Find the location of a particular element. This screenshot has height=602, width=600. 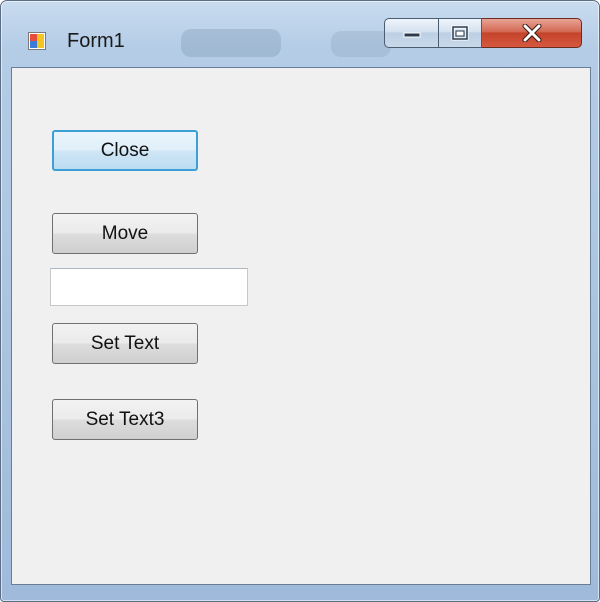

title-bar: Form1 is located at coordinates (300, 34).